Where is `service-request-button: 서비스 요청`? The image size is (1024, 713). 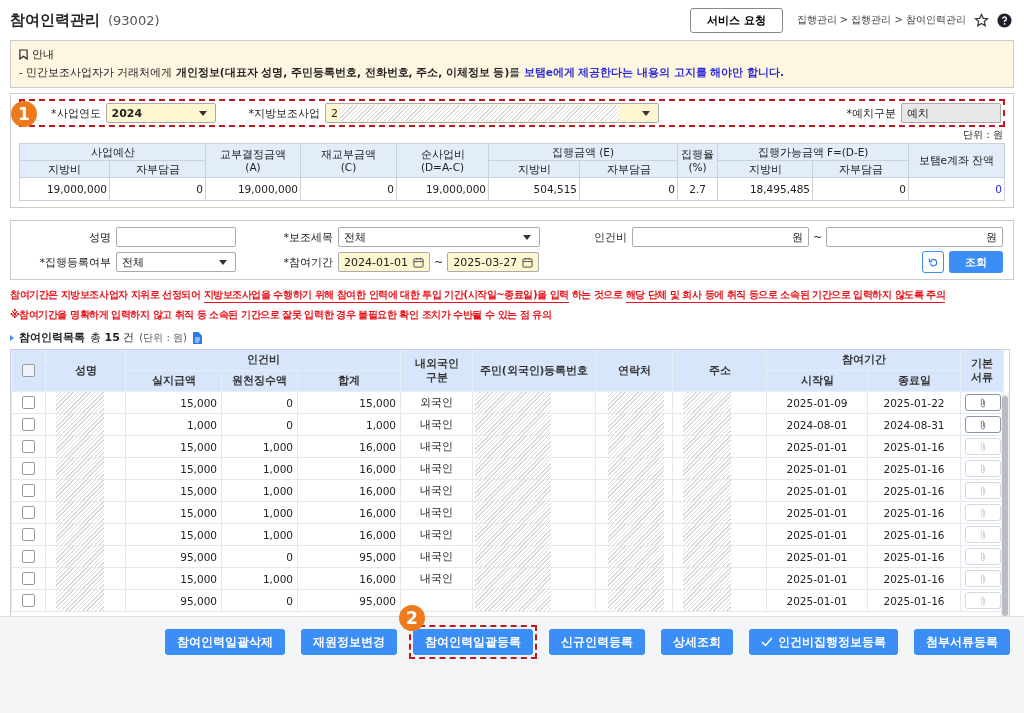 service-request-button: 서비스 요청 is located at coordinates (736, 20).